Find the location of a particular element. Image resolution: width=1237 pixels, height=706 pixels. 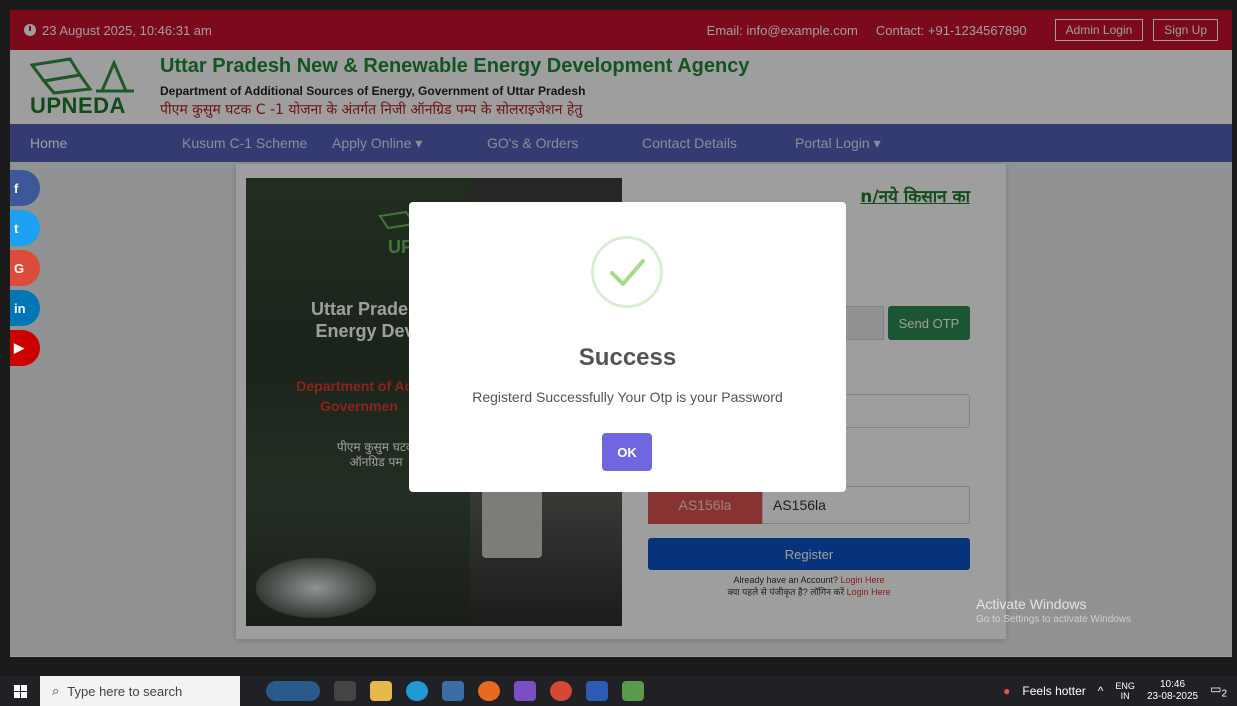

task-view-icon is located at coordinates (345, 691).